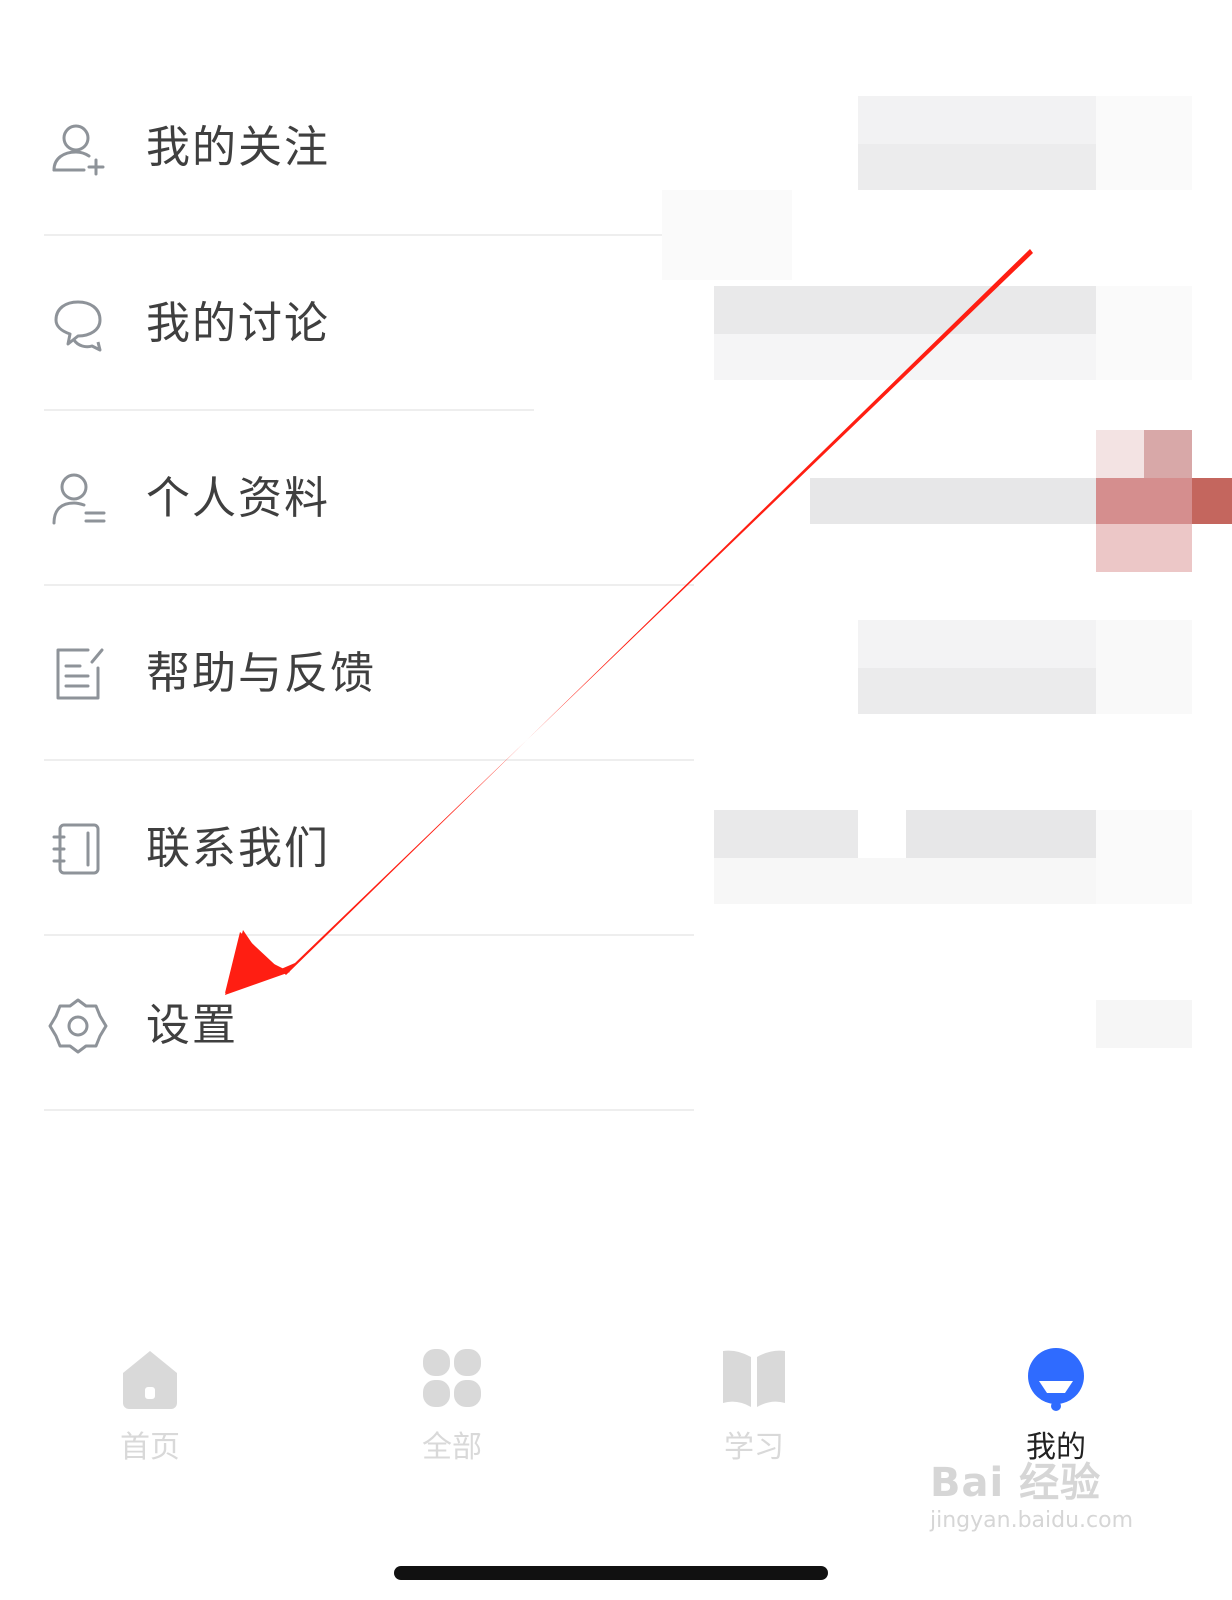  Describe the element at coordinates (611, 1573) in the screenshot. I see `home-indicator` at that location.